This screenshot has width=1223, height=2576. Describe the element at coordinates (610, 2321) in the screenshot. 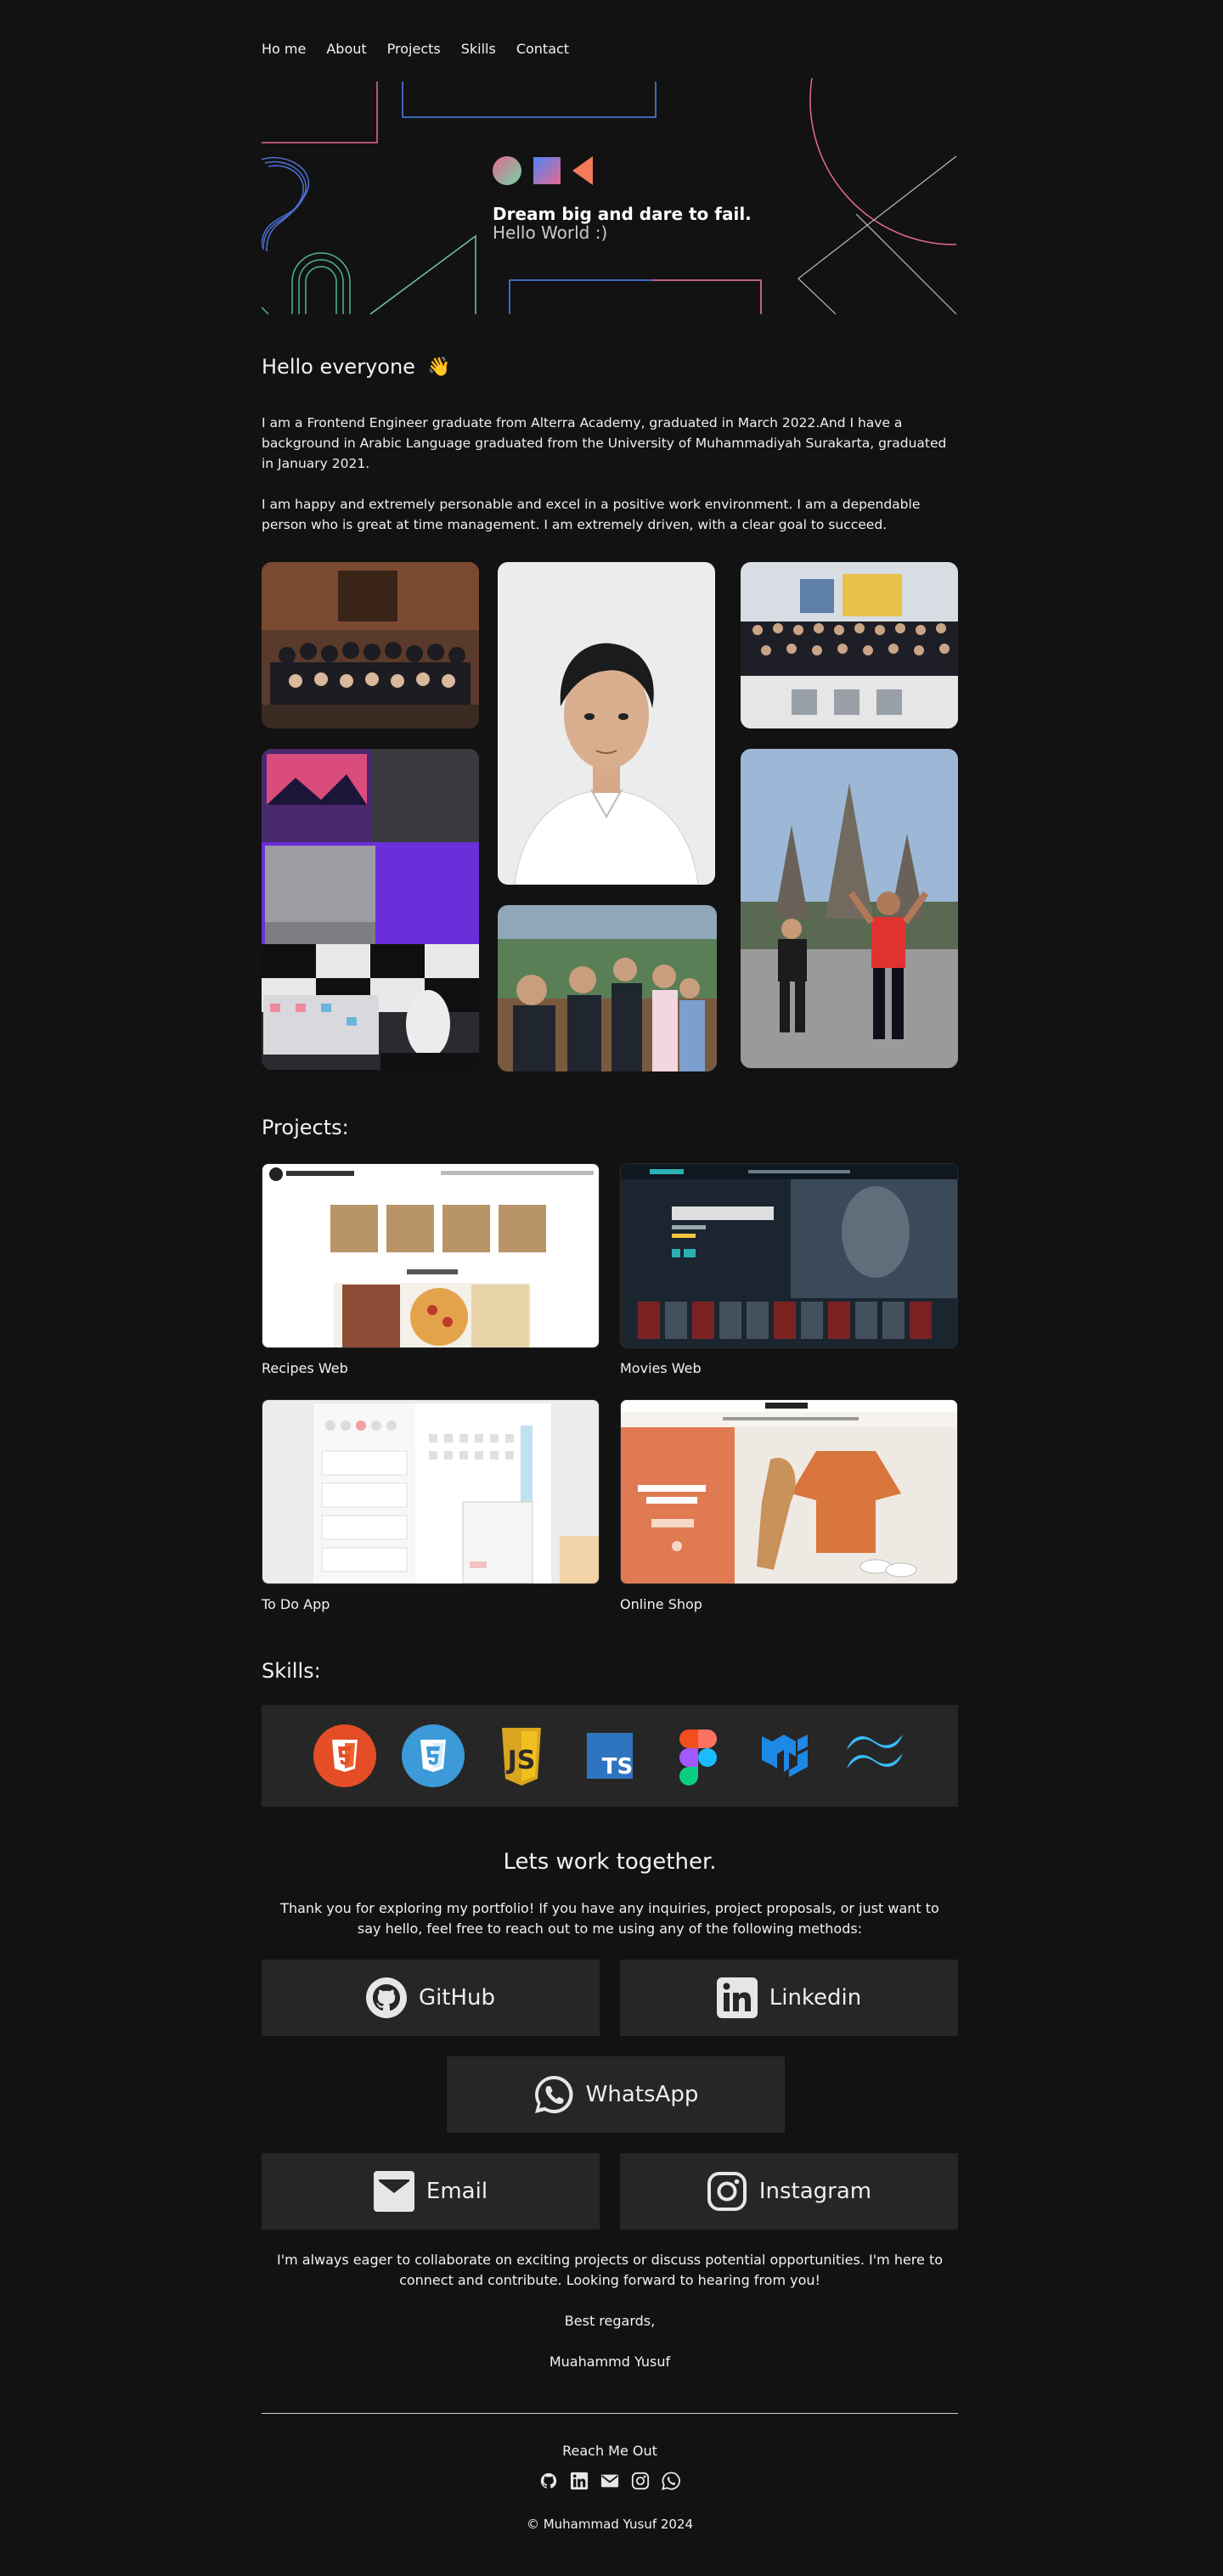

I see `contact-regards: Best regards,` at that location.